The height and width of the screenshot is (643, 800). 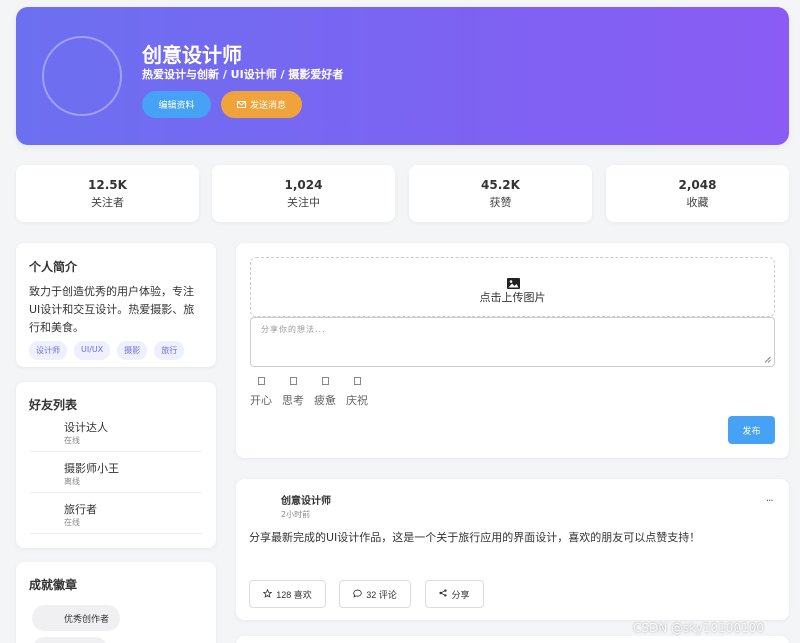 I want to click on send-message-button: 发送消息, so click(x=261, y=104).